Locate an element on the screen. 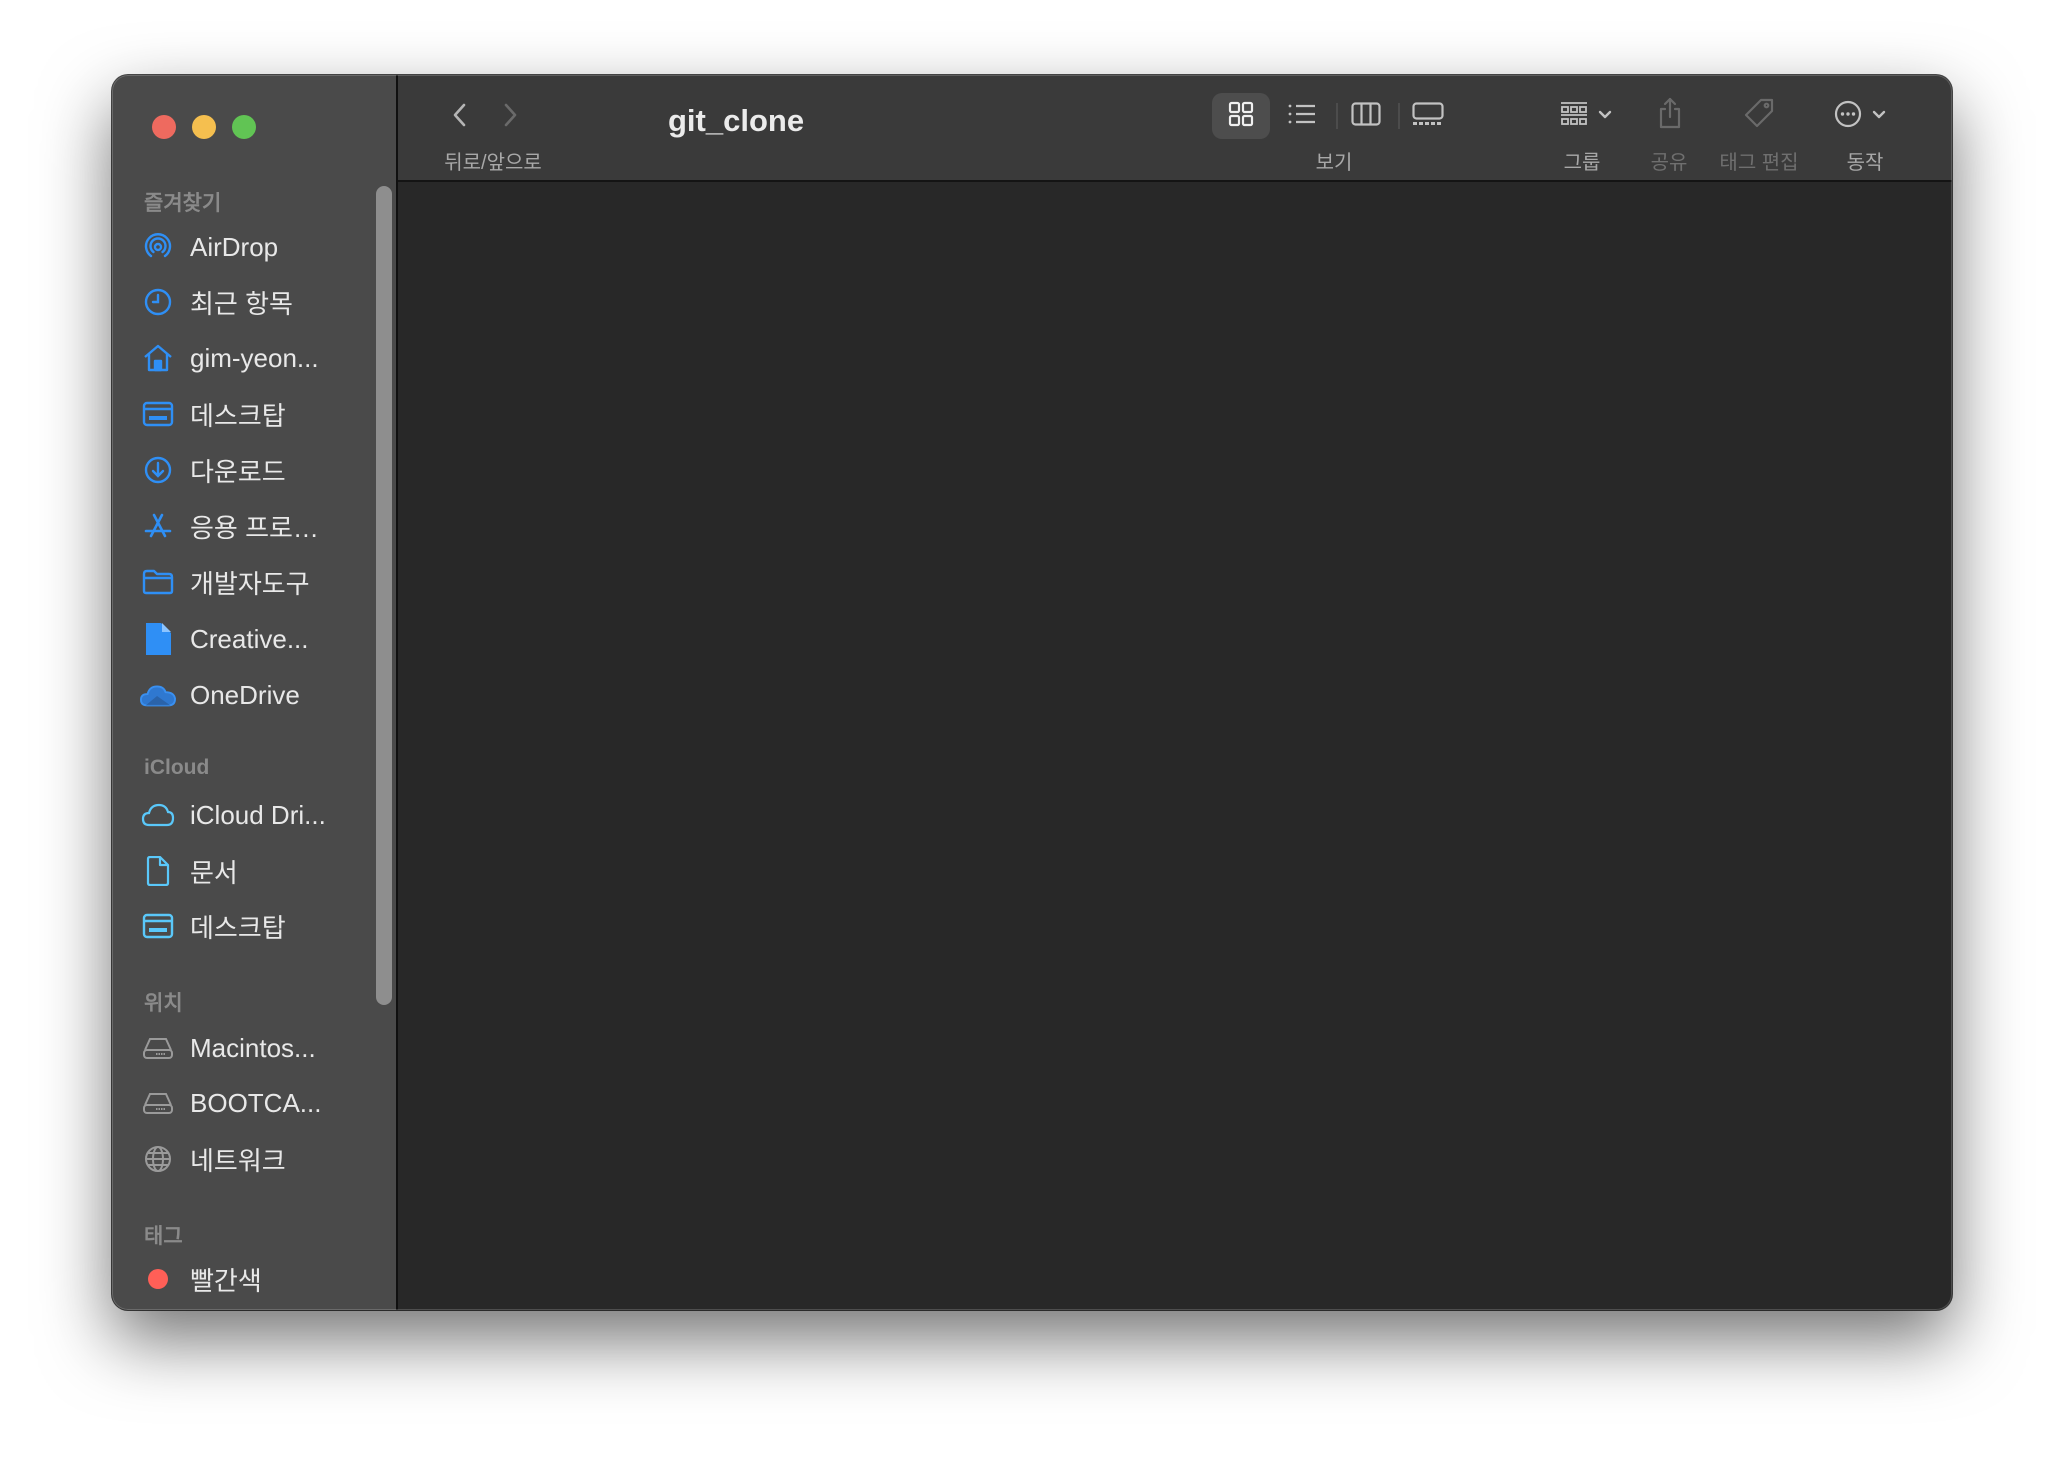 Image resolution: width=2064 pixels, height=1458 pixels. share-button is located at coordinates (1670, 115).